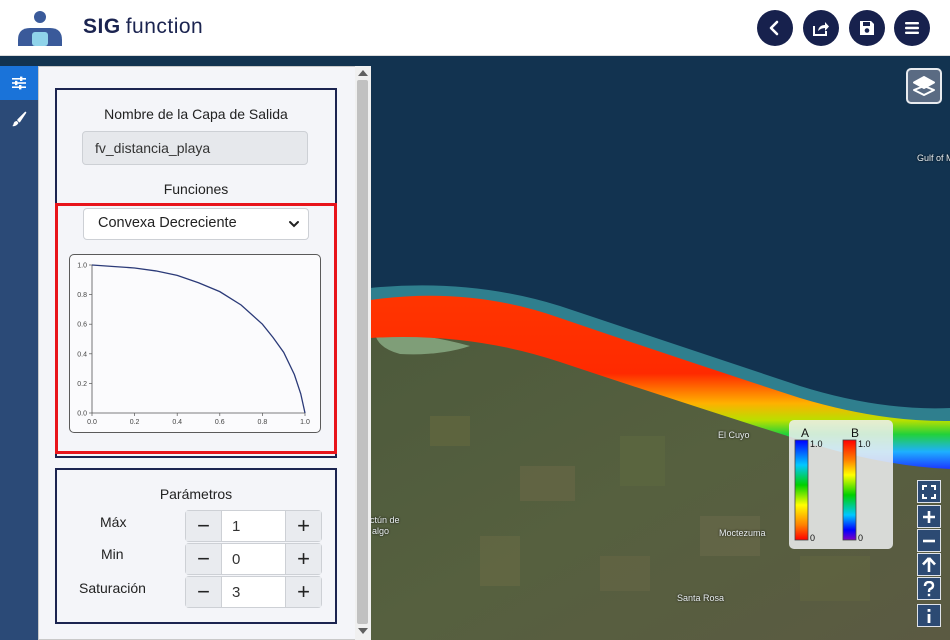 This screenshot has height=640, width=950. What do you see at coordinates (204, 592) in the screenshot?
I see `param-saturation-decrement-button: −` at bounding box center [204, 592].